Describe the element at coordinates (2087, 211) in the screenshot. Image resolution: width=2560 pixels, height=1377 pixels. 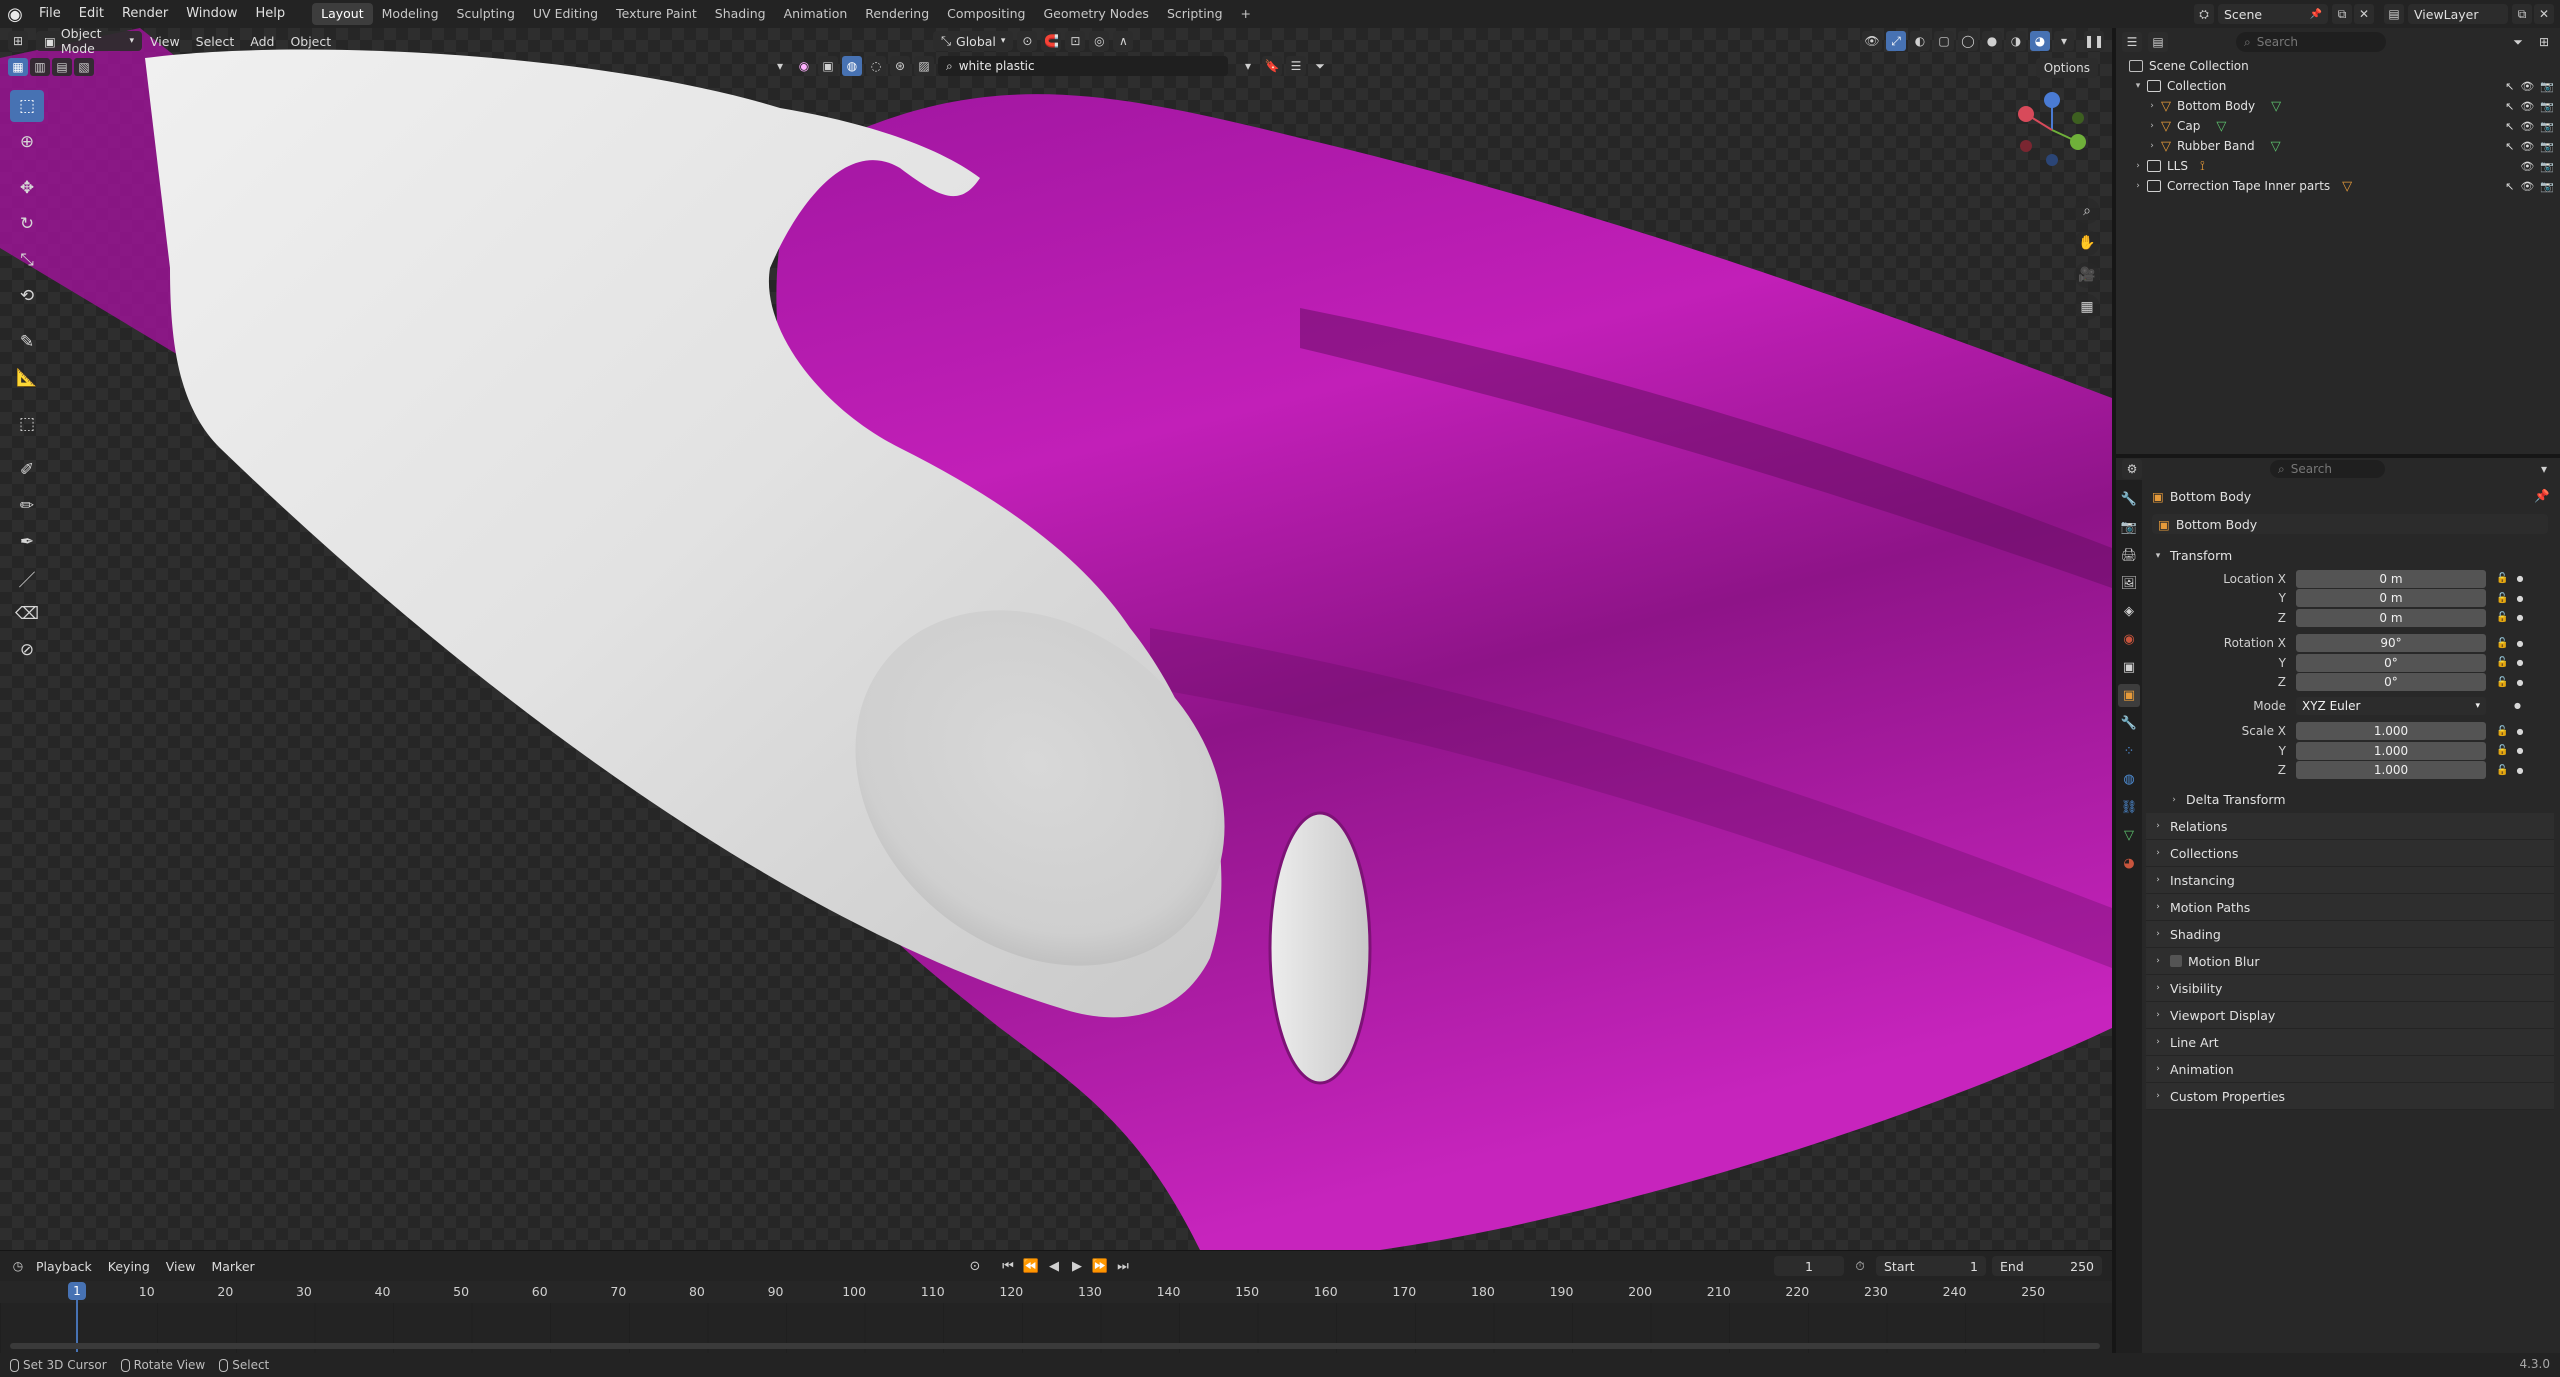
I see `zoom-icon: ⌕` at that location.